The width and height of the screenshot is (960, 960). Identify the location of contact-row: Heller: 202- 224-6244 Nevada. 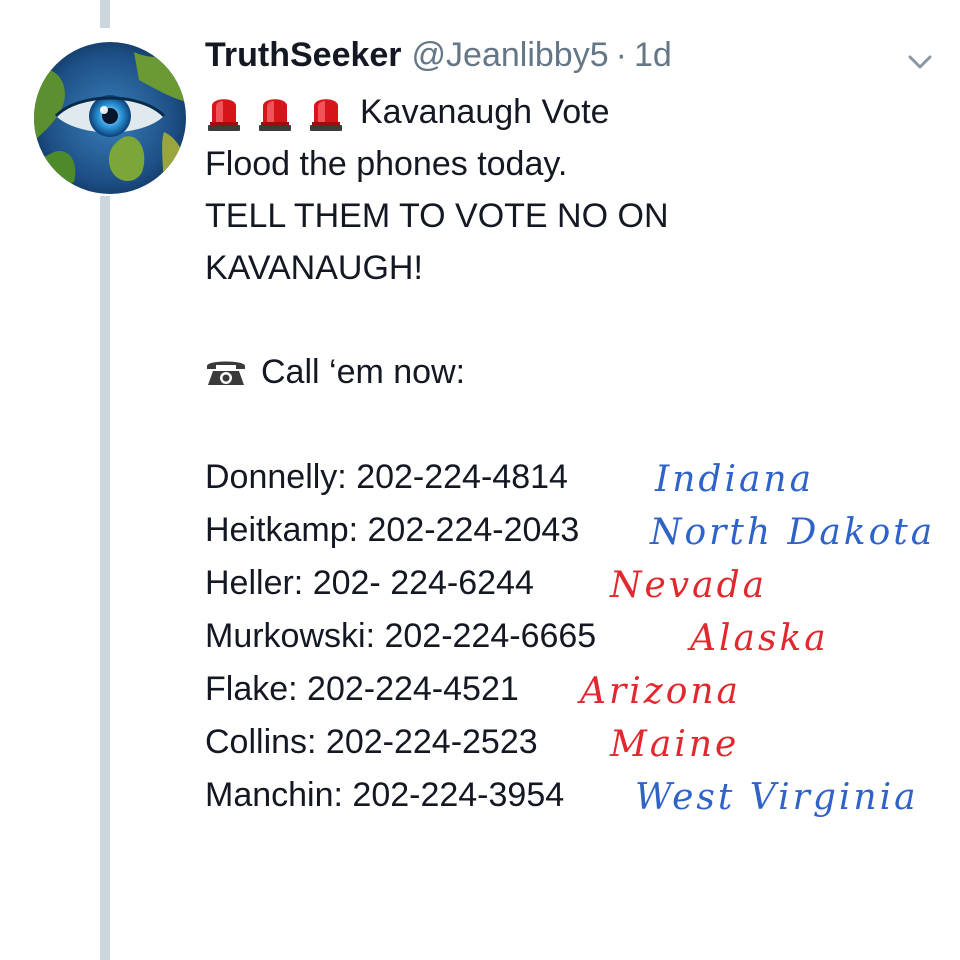
(575, 582).